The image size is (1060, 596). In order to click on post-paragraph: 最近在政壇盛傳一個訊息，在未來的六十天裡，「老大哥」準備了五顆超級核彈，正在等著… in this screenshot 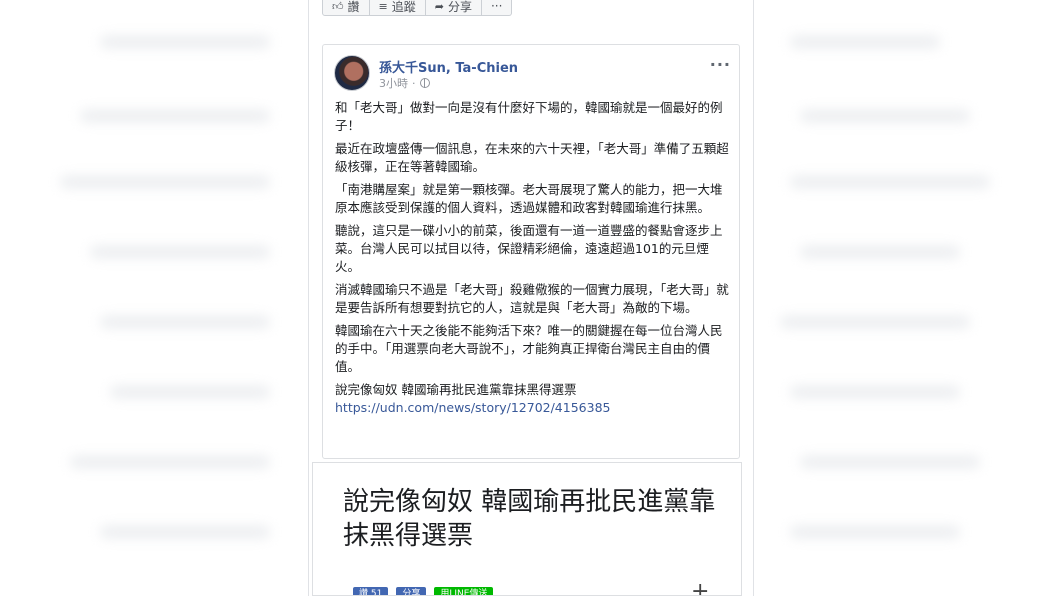, I will do `click(532, 157)`.